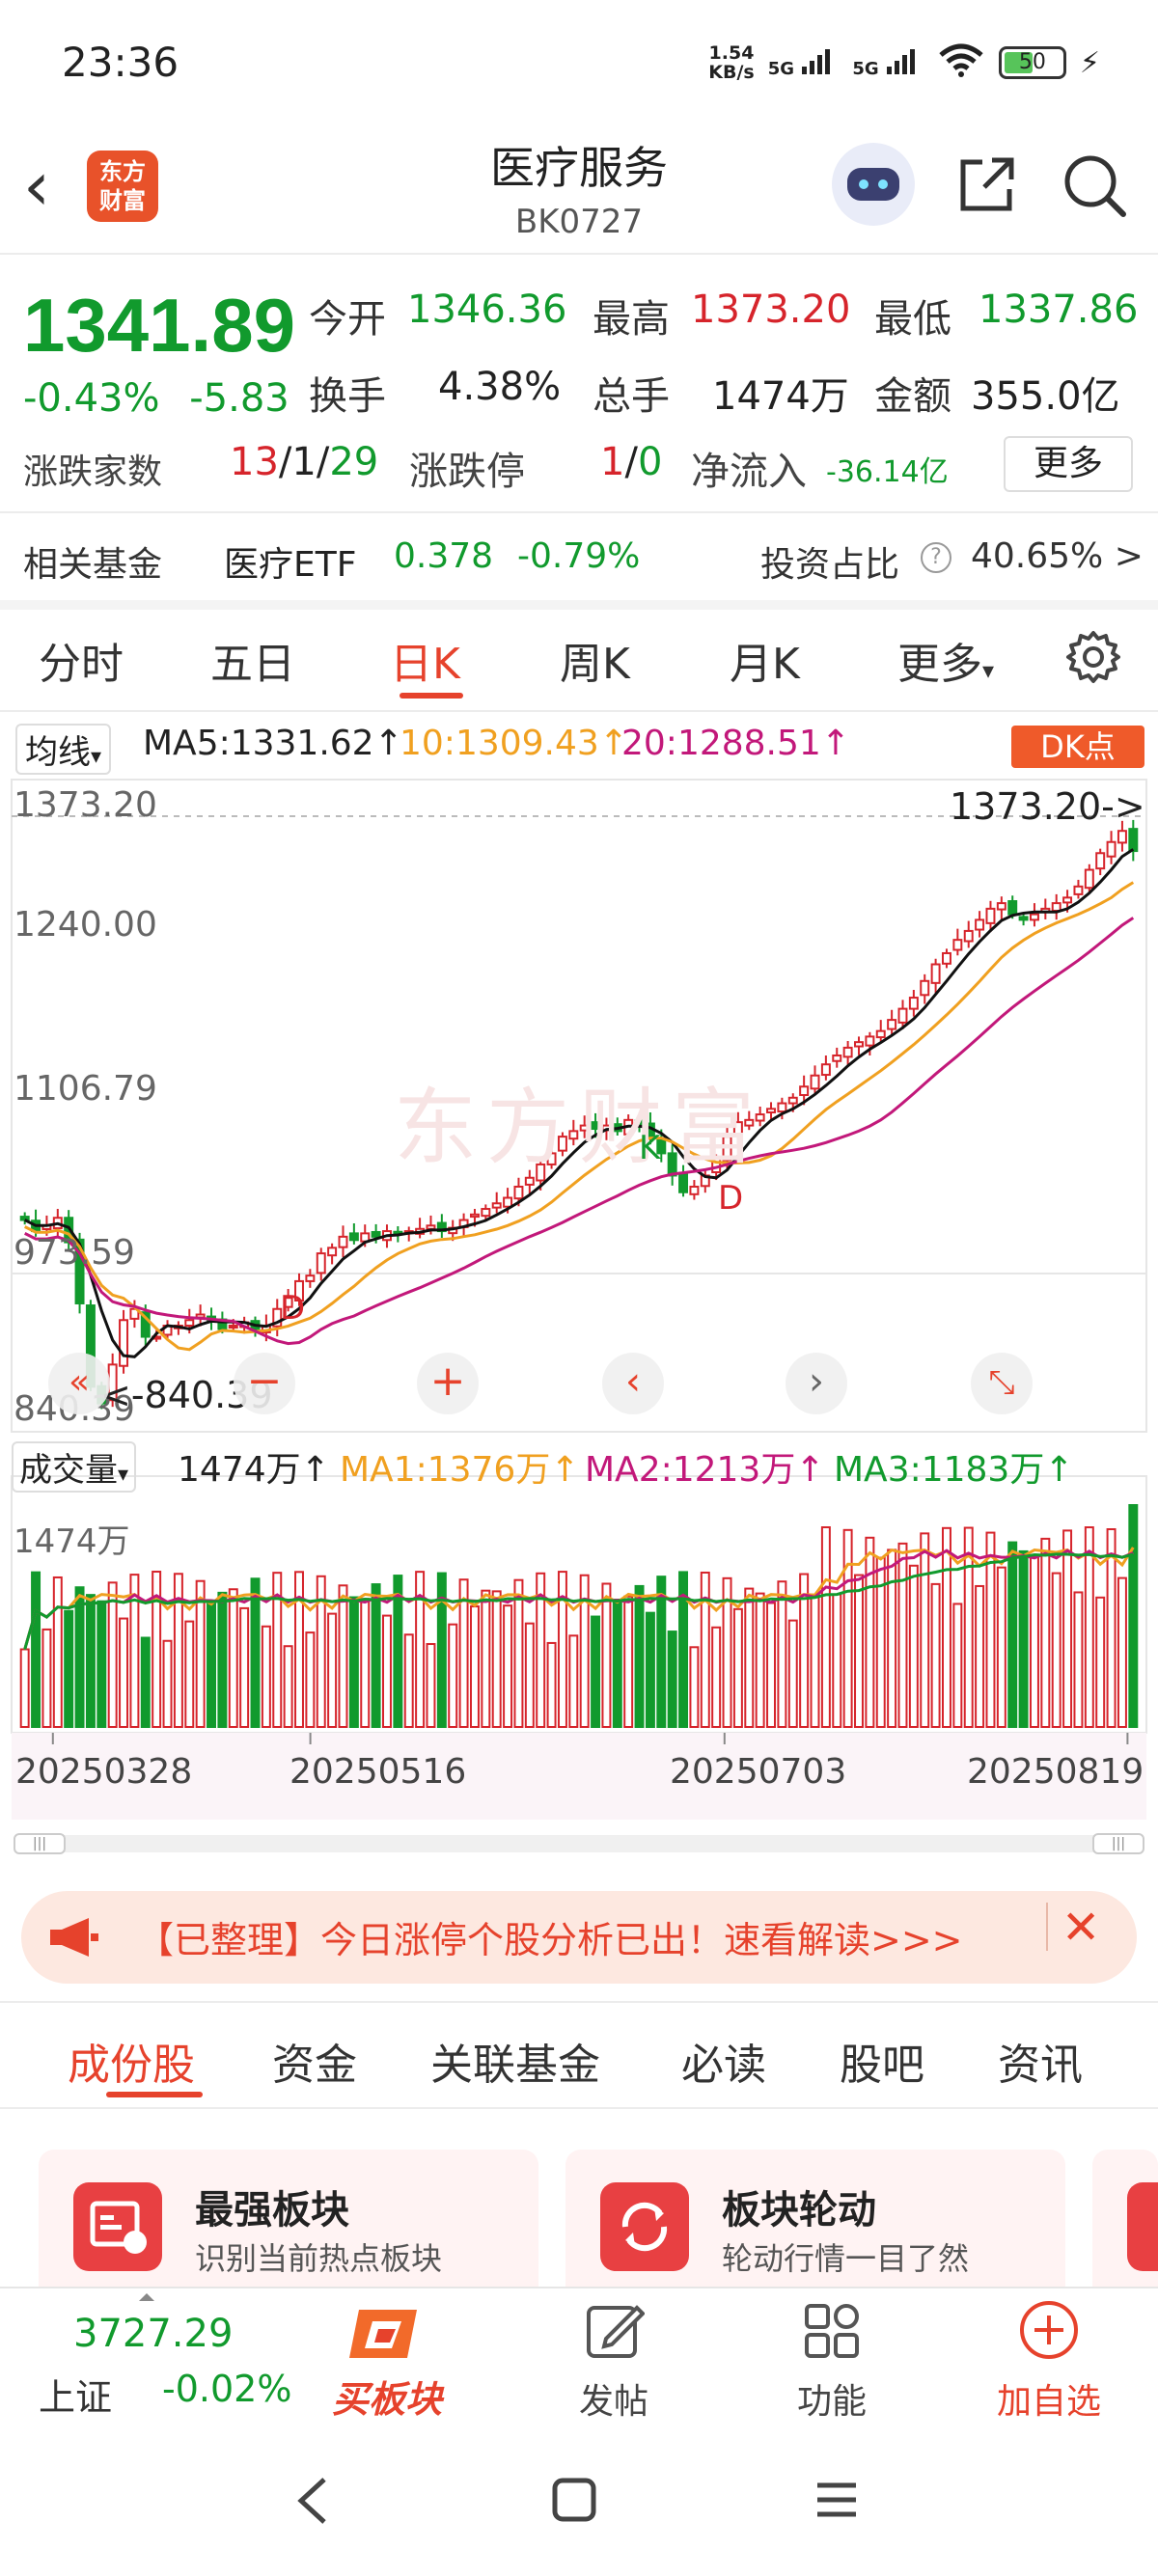  Describe the element at coordinates (288, 2227) in the screenshot. I see `card-strongest-sector: 最强板块 识别当前热点板块` at that location.